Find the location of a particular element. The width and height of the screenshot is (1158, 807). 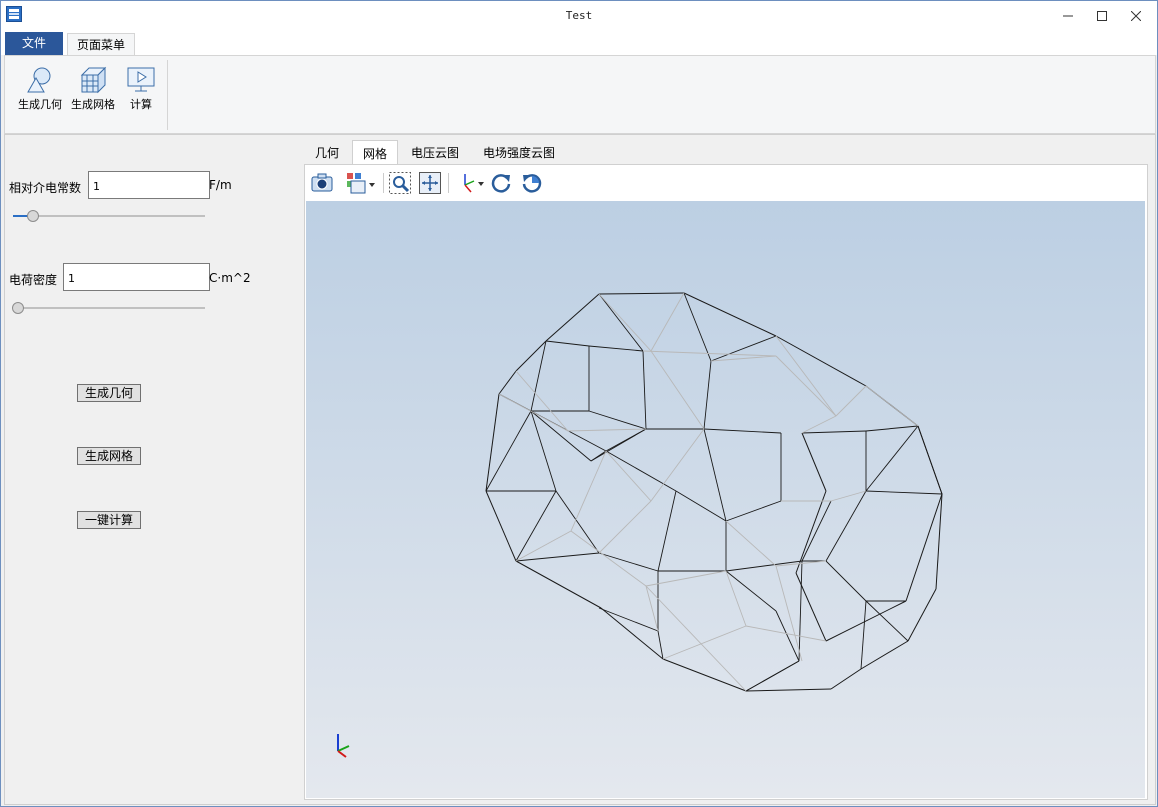

ribbon-compute-button: 计算 is located at coordinates (141, 94).